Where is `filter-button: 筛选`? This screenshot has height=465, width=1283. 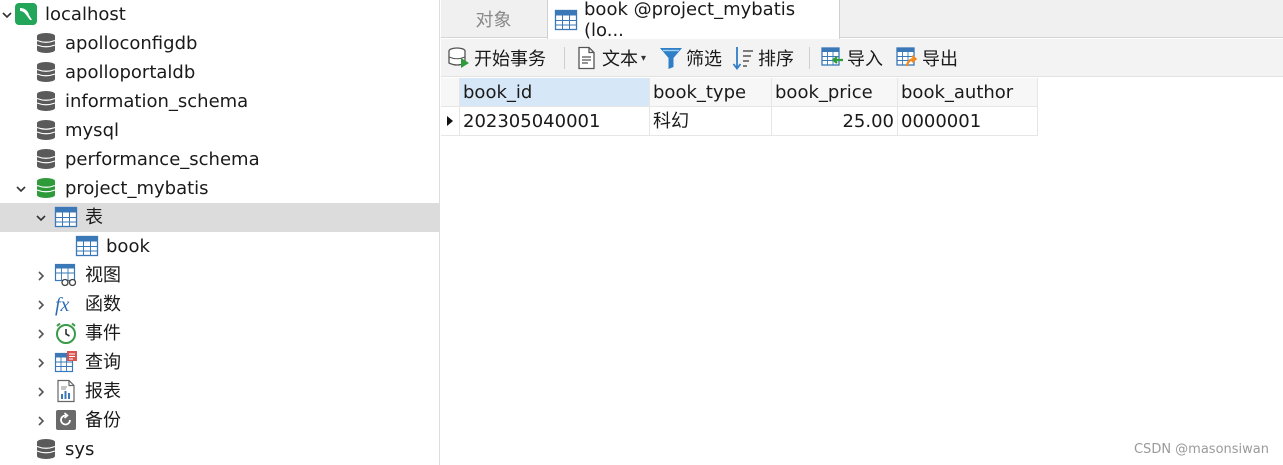
filter-button: 筛选 is located at coordinates (690, 58).